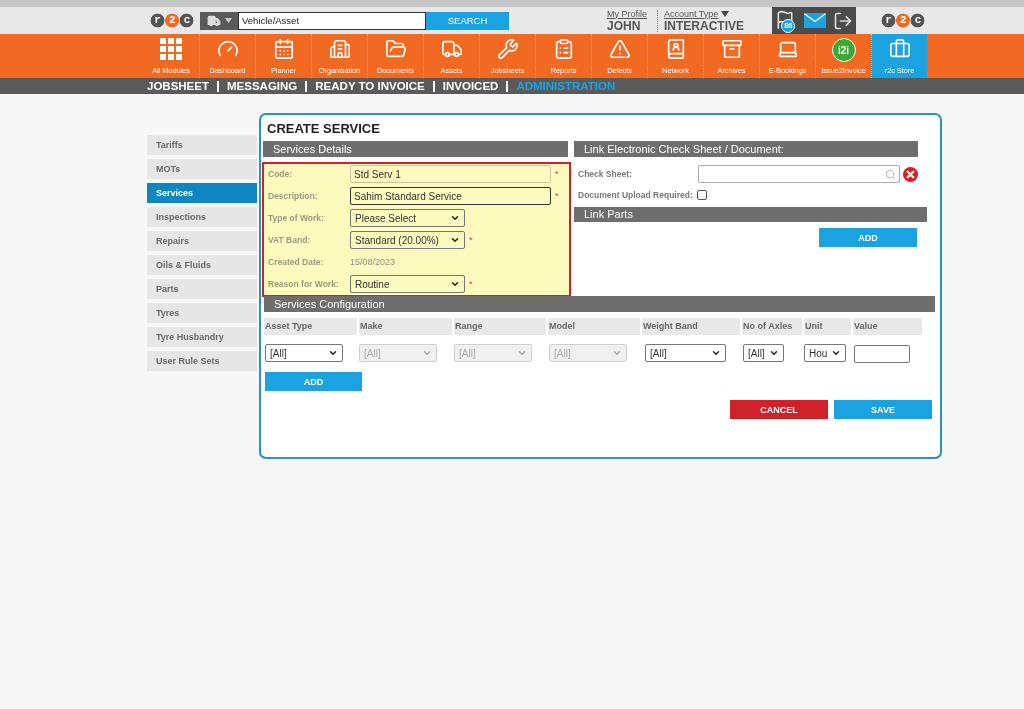 This screenshot has width=1024, height=709. I want to click on warning-icon, so click(619, 49).